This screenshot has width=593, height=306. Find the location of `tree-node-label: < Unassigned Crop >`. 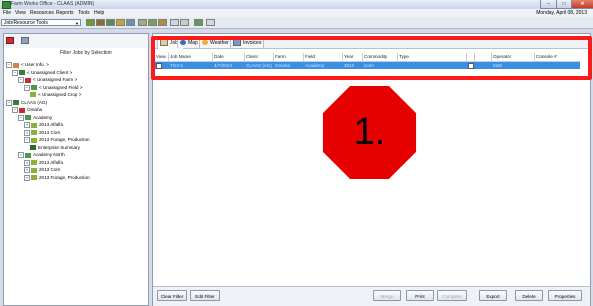

tree-node-label: < Unassigned Crop > is located at coordinates (60, 94).